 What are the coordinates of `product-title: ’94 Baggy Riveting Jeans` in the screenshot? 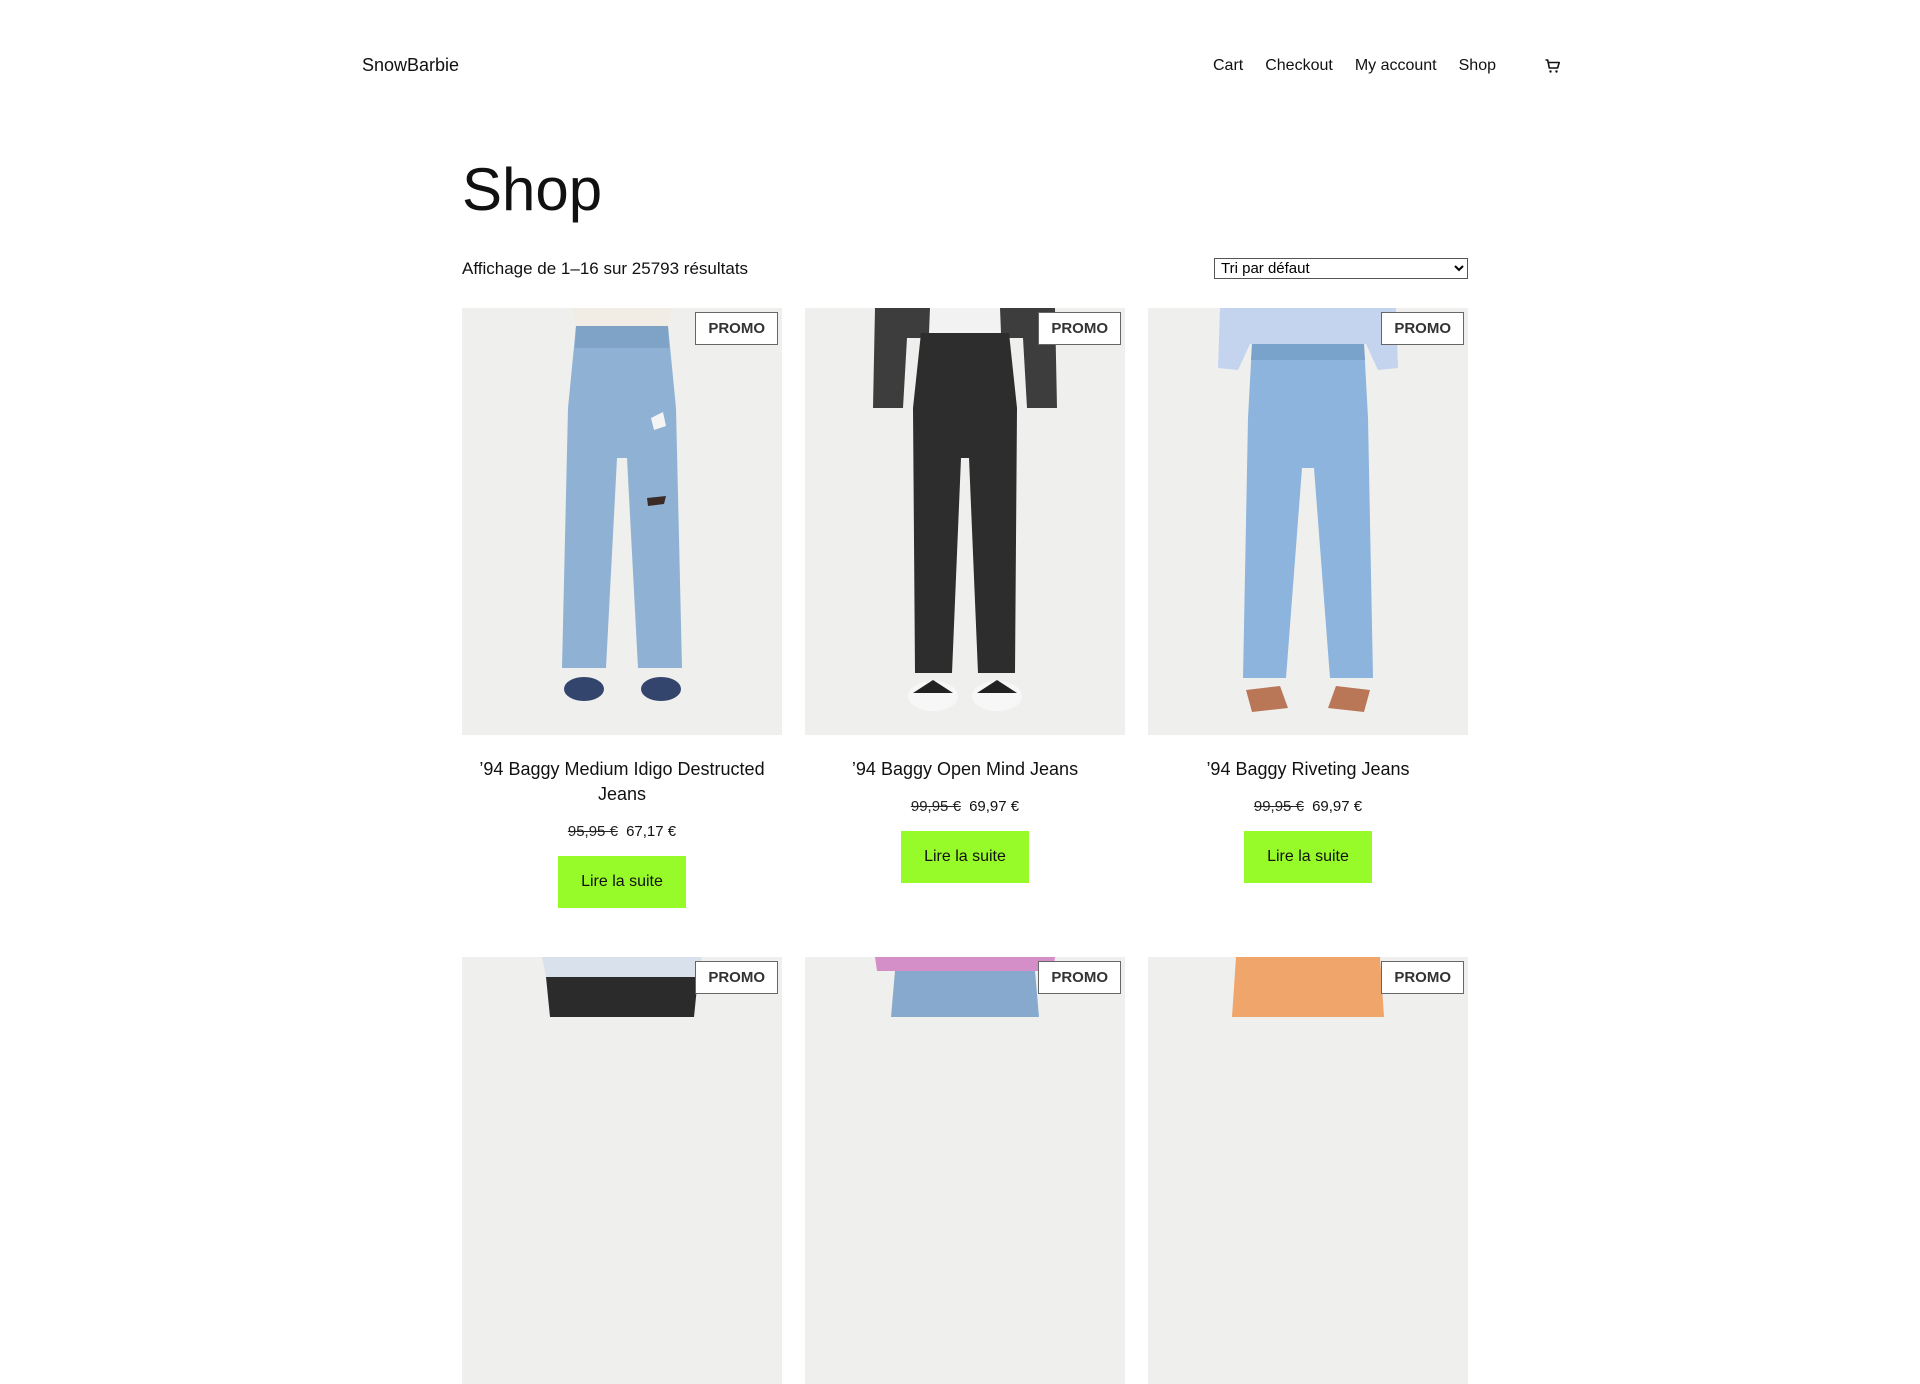 It's located at (1308, 769).